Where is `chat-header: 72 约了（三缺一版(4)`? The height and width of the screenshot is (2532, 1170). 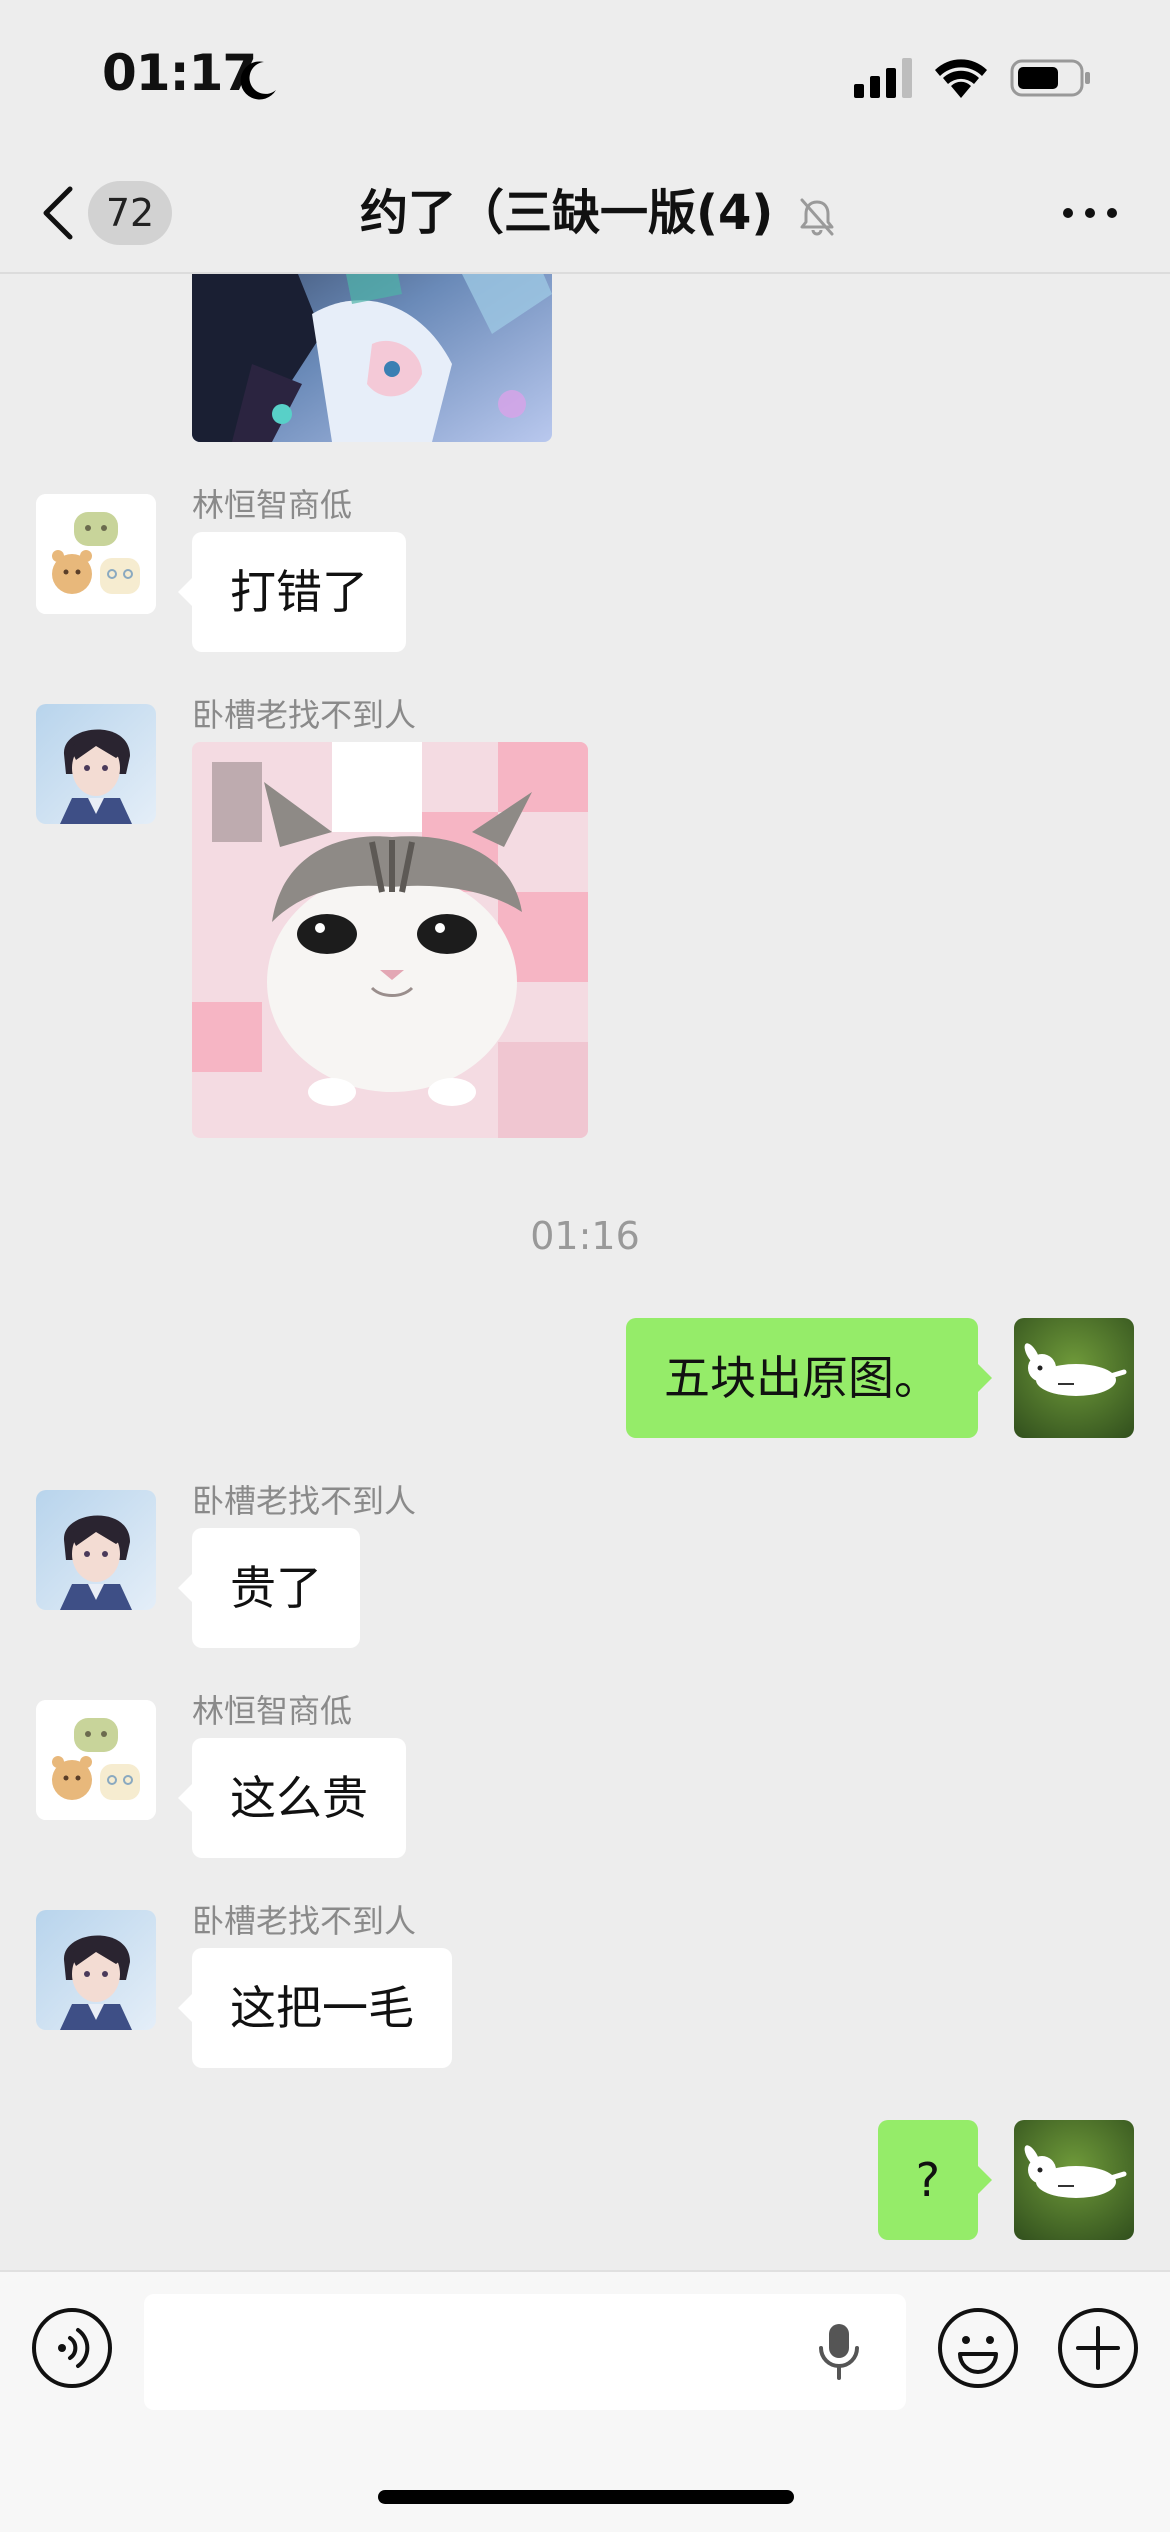 chat-header: 72 约了（三缺一版(4) is located at coordinates (585, 212).